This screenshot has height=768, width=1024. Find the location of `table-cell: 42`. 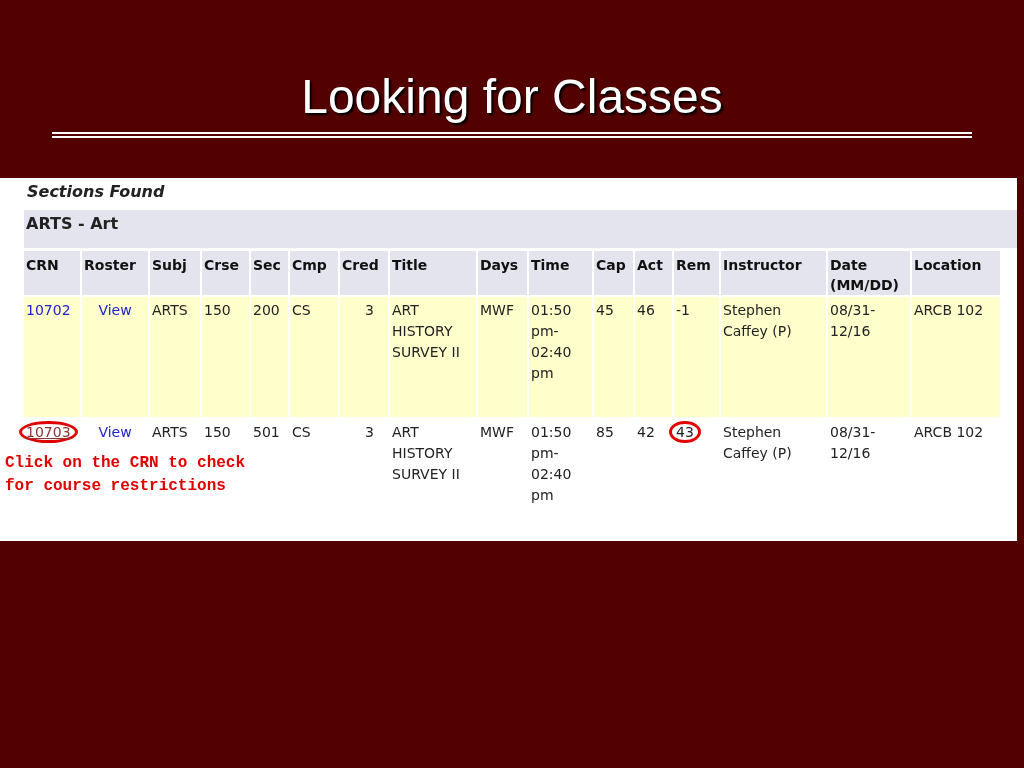

table-cell: 42 is located at coordinates (646, 432).